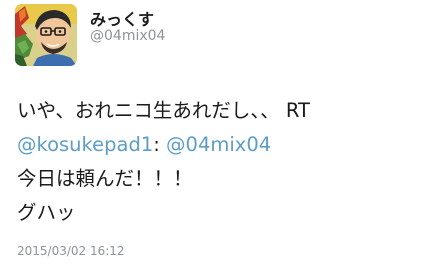 The height and width of the screenshot is (270, 440). What do you see at coordinates (122, 18) in the screenshot?
I see `user-display-name: みっくす` at bounding box center [122, 18].